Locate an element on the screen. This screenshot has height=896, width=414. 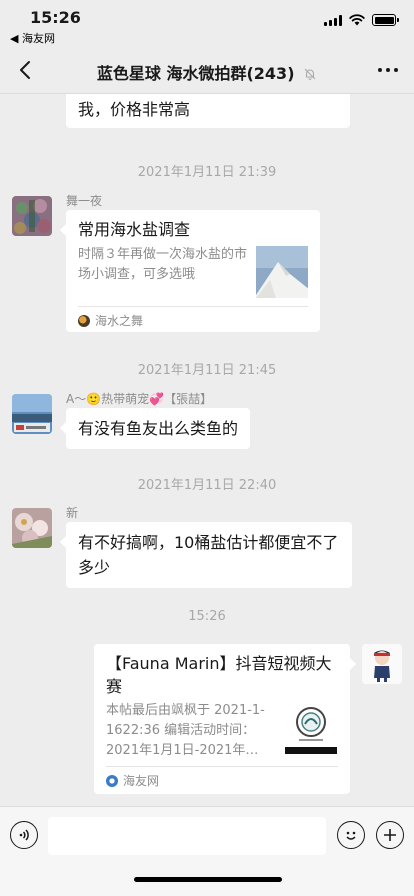
message-text: 有没有鱼友出么类鱼的 is located at coordinates (158, 428).